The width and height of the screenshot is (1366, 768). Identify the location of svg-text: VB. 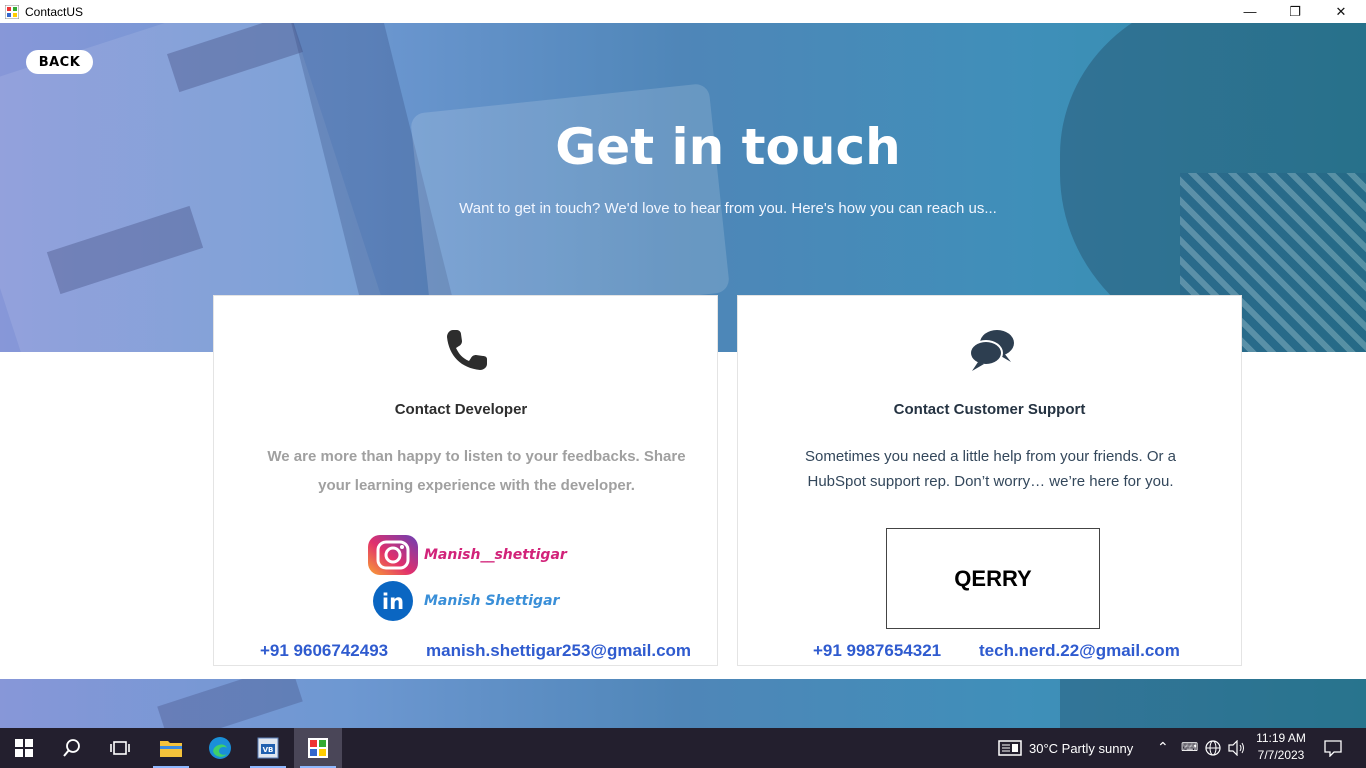
(268, 750).